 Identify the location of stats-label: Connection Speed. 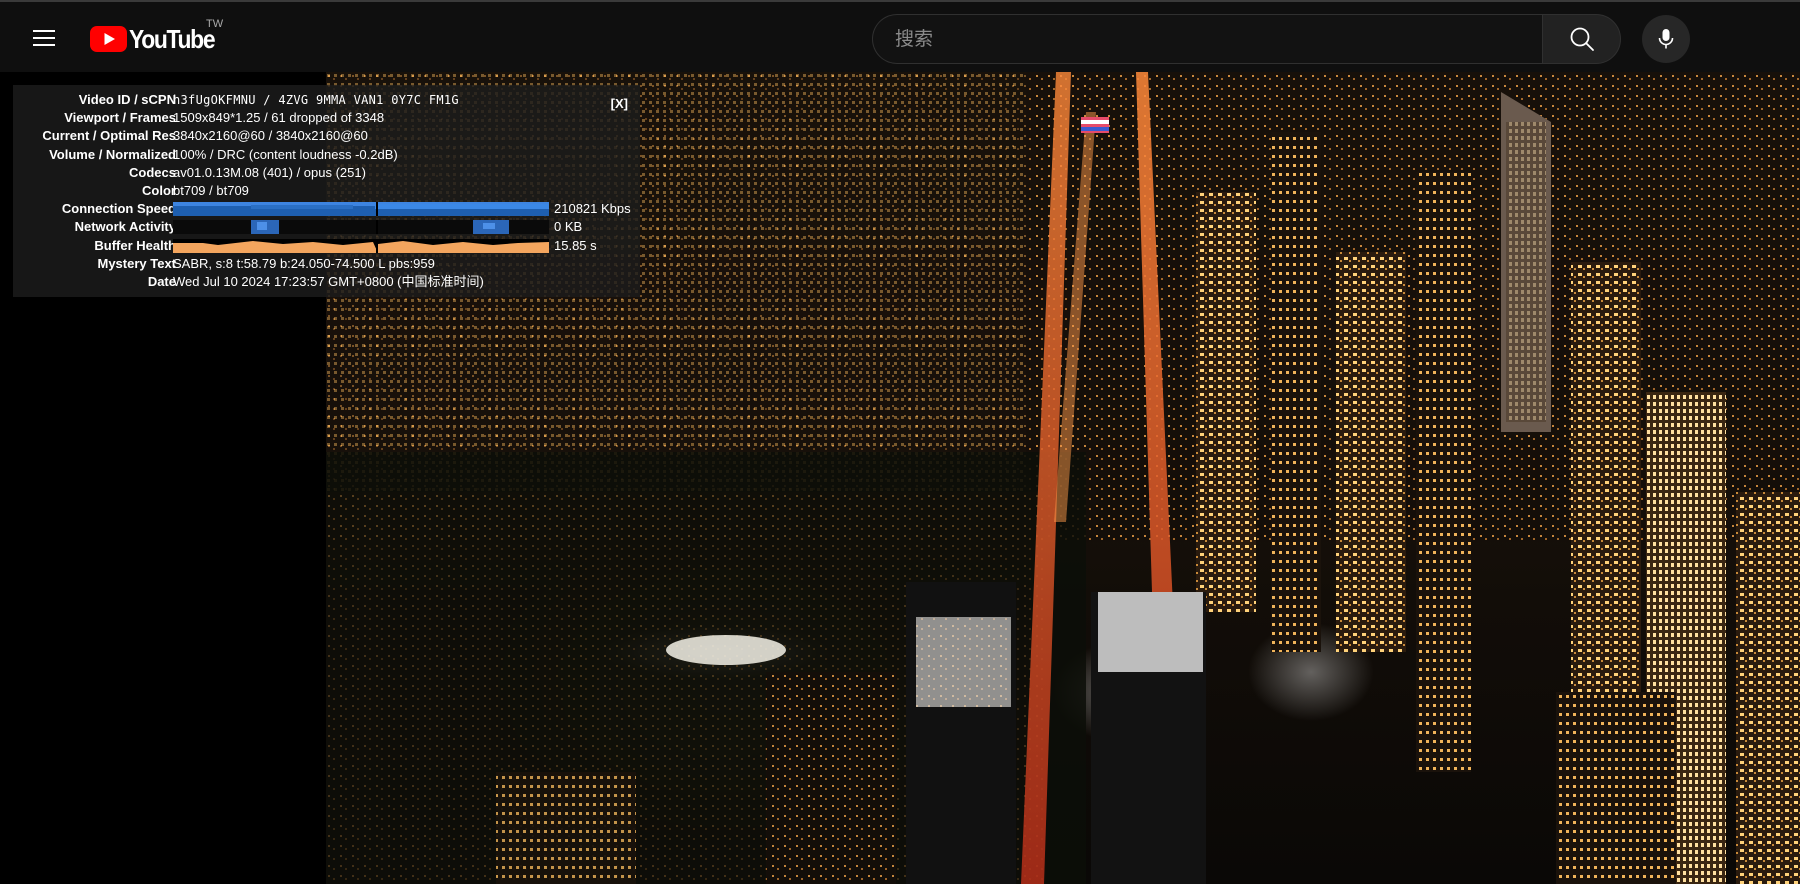
(118, 209).